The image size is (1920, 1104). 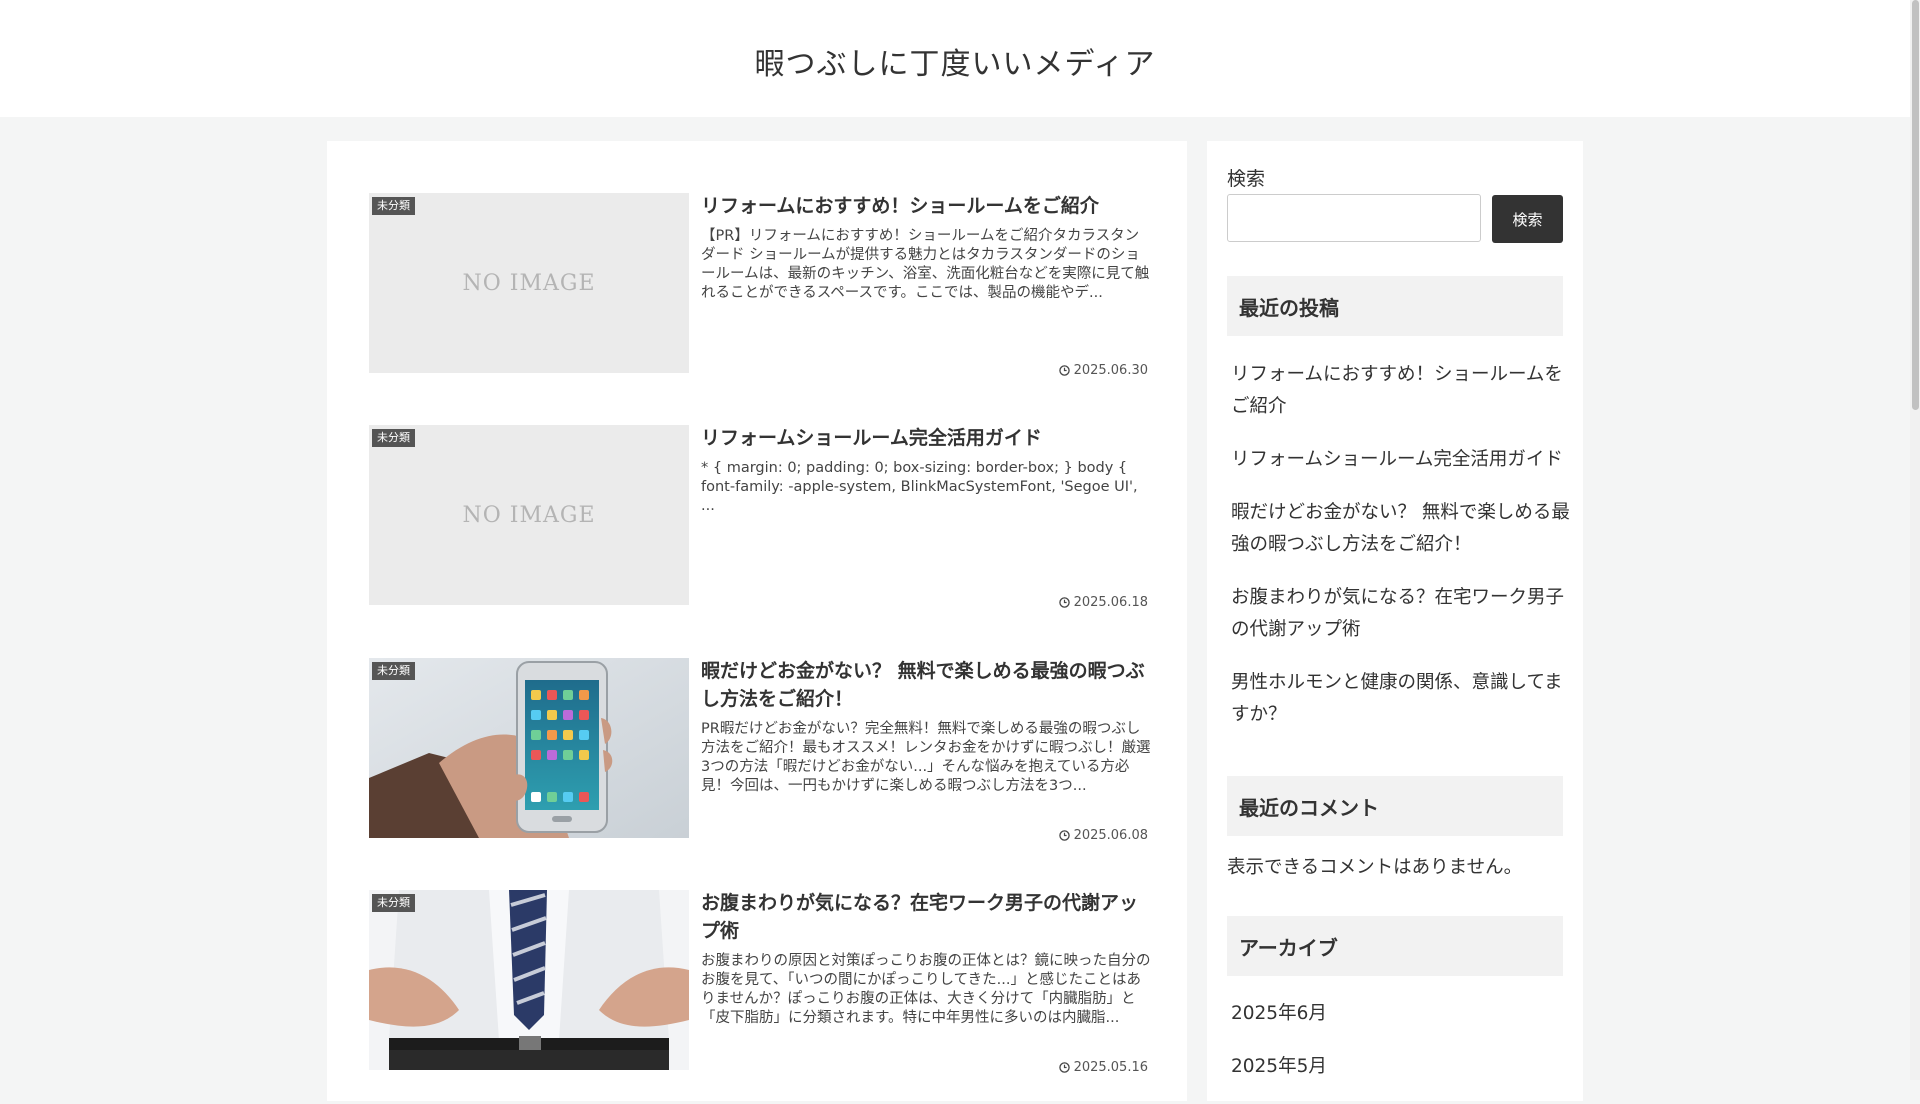 What do you see at coordinates (1110, 1067) in the screenshot?
I see `post-date-text: 2025.05.16` at bounding box center [1110, 1067].